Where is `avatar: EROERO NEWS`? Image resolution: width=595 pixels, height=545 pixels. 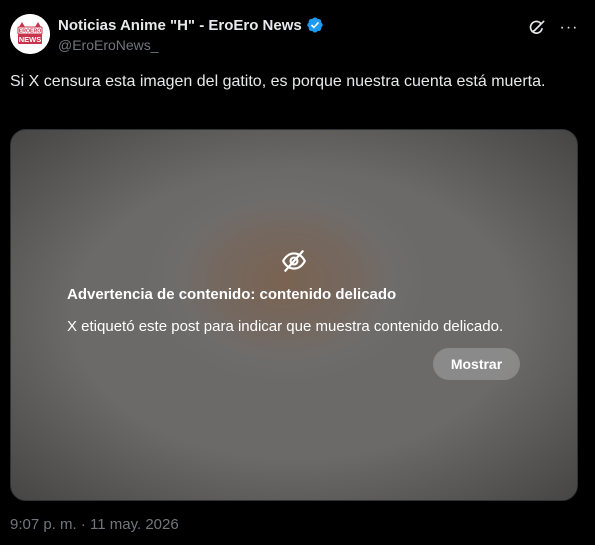
avatar: EROERO NEWS is located at coordinates (30, 34).